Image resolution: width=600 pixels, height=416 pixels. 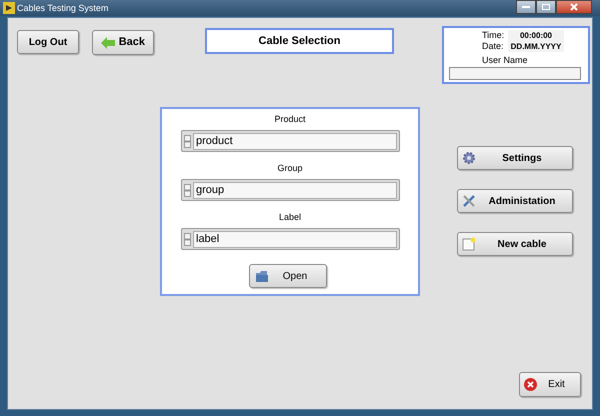 What do you see at coordinates (515, 73) in the screenshot?
I see `user-name-field` at bounding box center [515, 73].